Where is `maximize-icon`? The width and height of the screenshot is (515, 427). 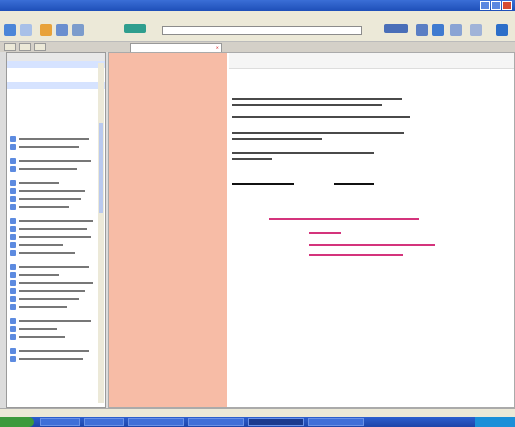
maximize-icon is located at coordinates (496, 5).